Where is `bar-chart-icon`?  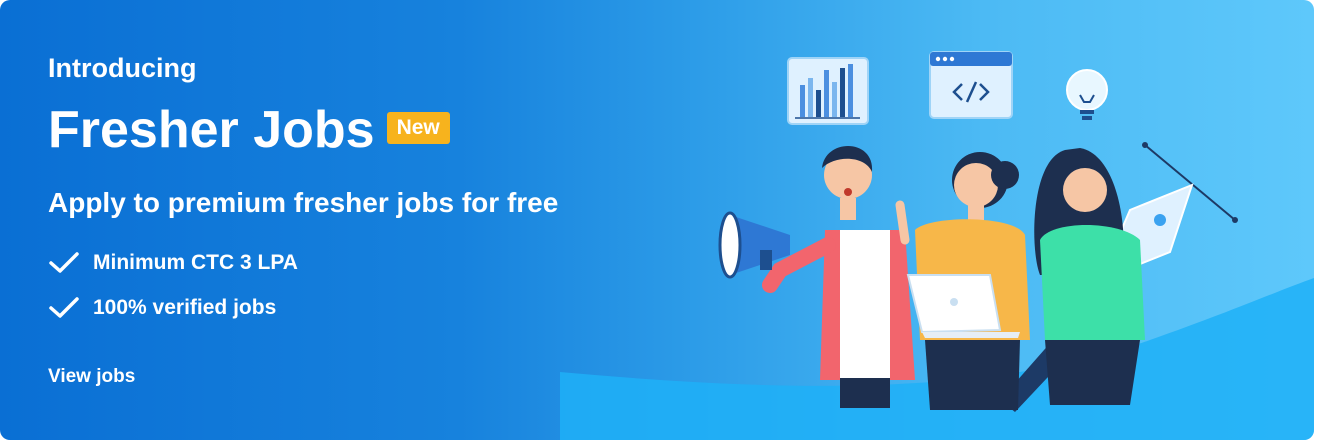 bar-chart-icon is located at coordinates (828, 91).